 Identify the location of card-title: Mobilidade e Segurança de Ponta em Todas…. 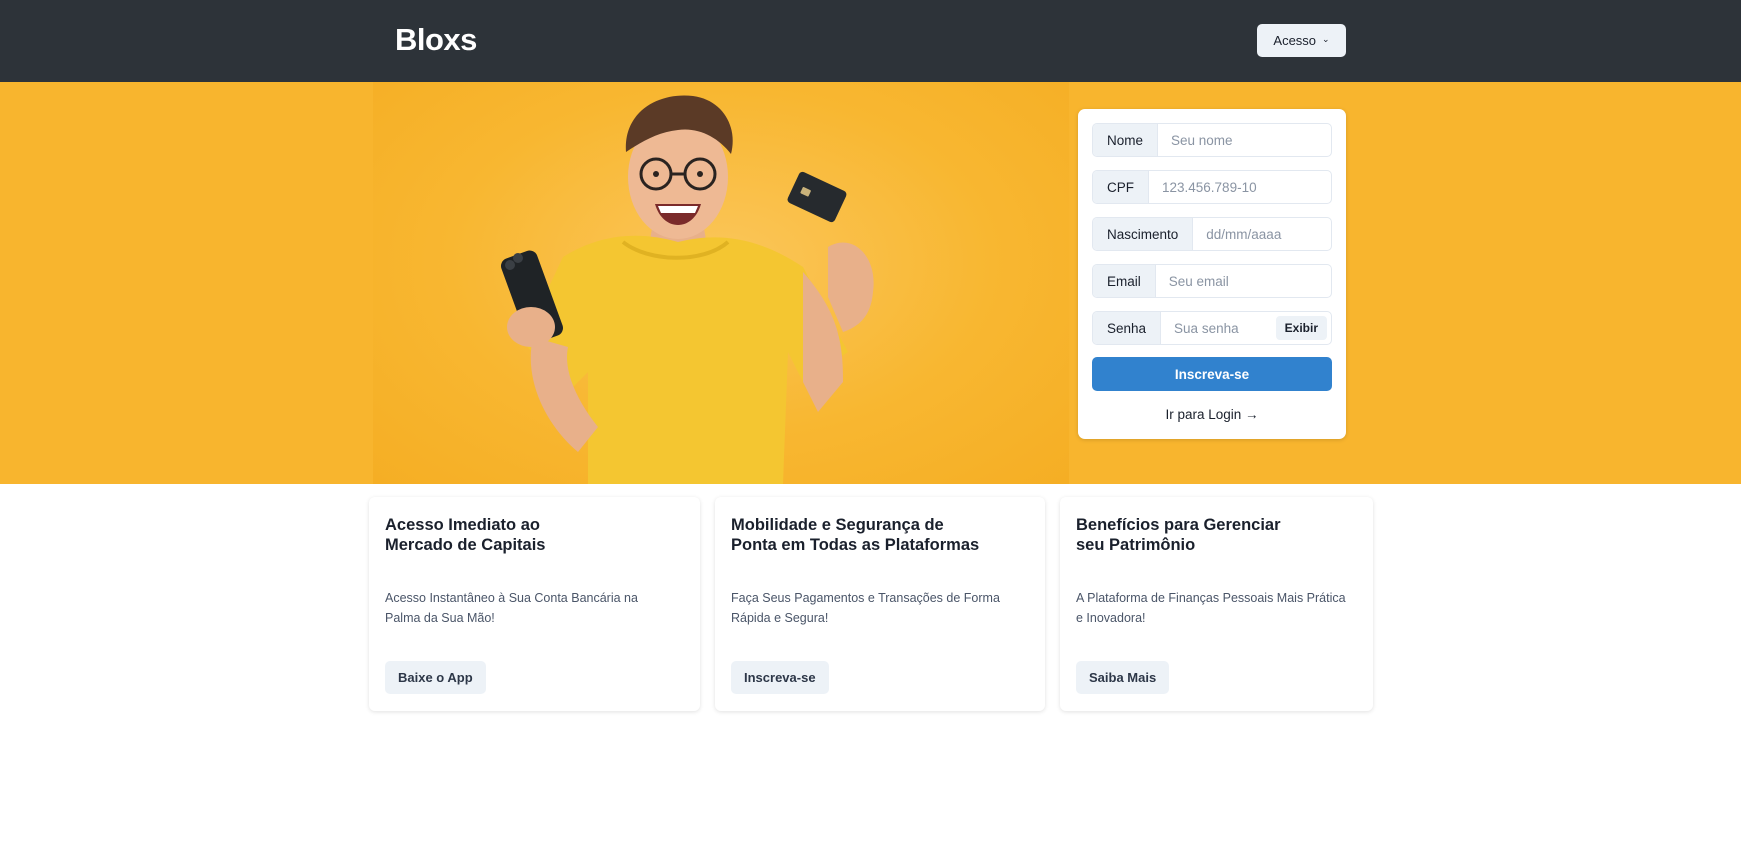
(855, 535).